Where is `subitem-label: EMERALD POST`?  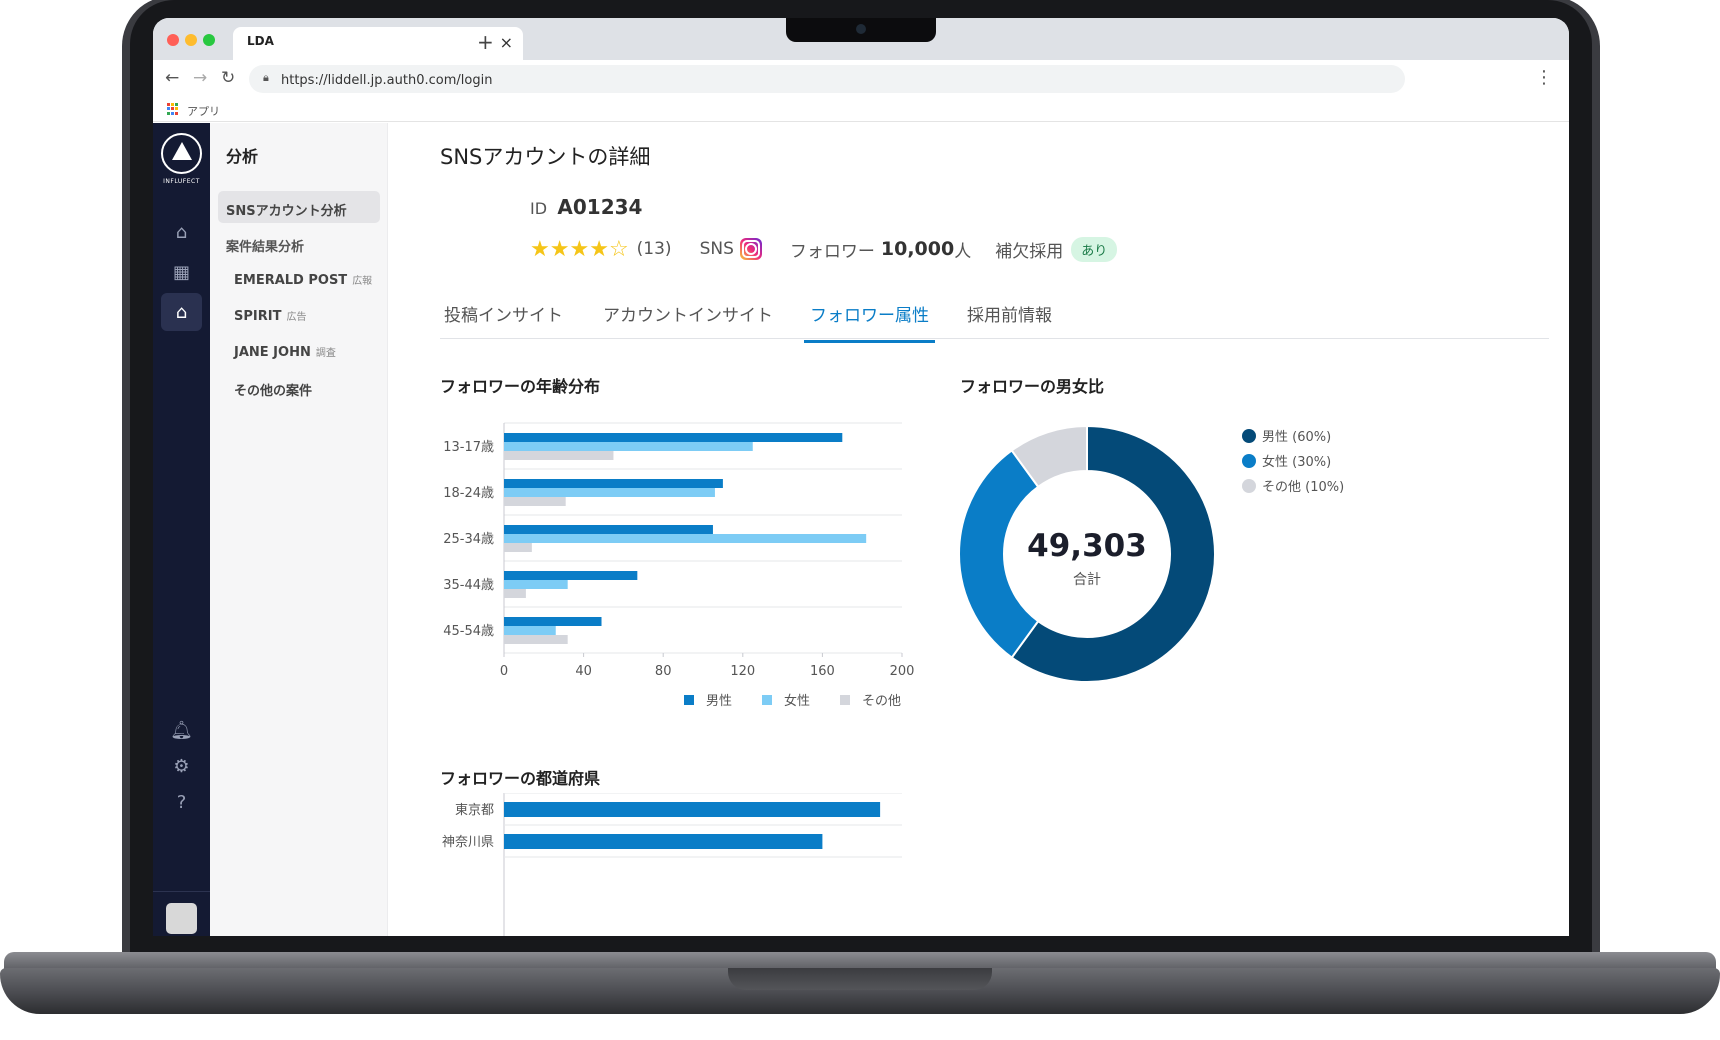 subitem-label: EMERALD POST is located at coordinates (291, 280).